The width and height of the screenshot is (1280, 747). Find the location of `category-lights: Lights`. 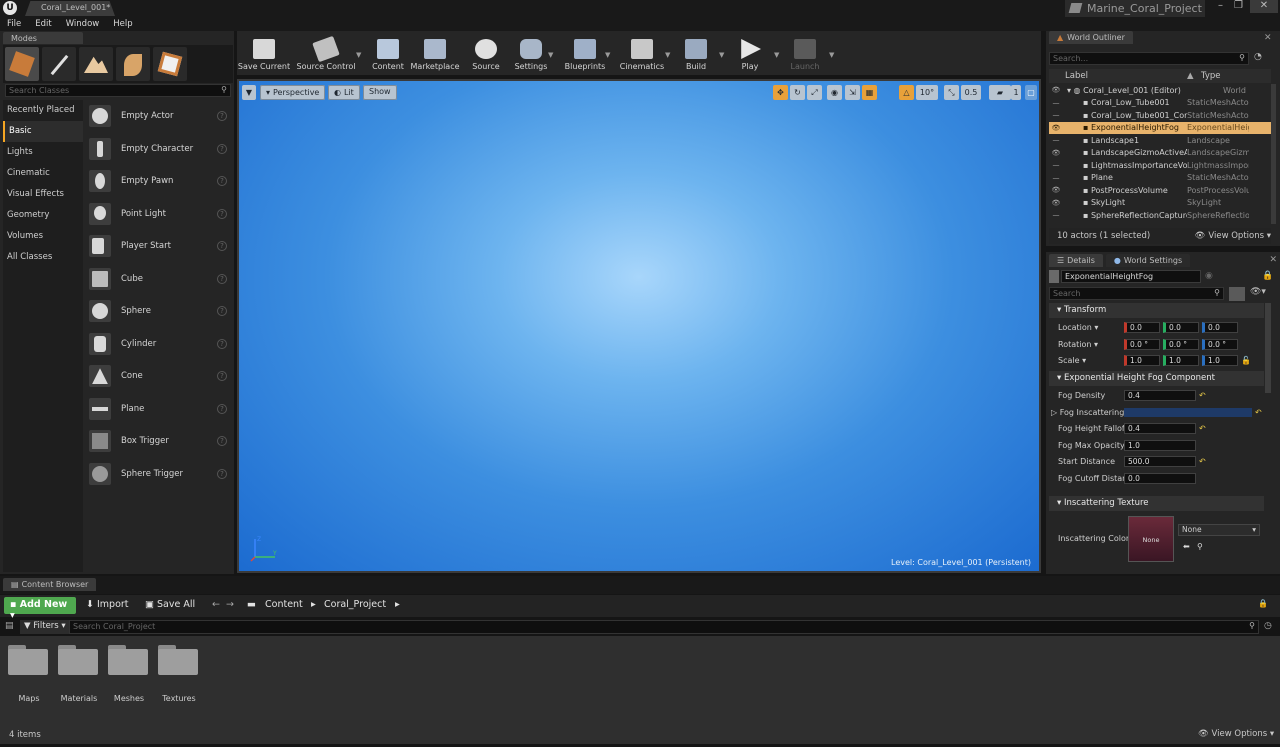

category-lights: Lights is located at coordinates (43, 152).